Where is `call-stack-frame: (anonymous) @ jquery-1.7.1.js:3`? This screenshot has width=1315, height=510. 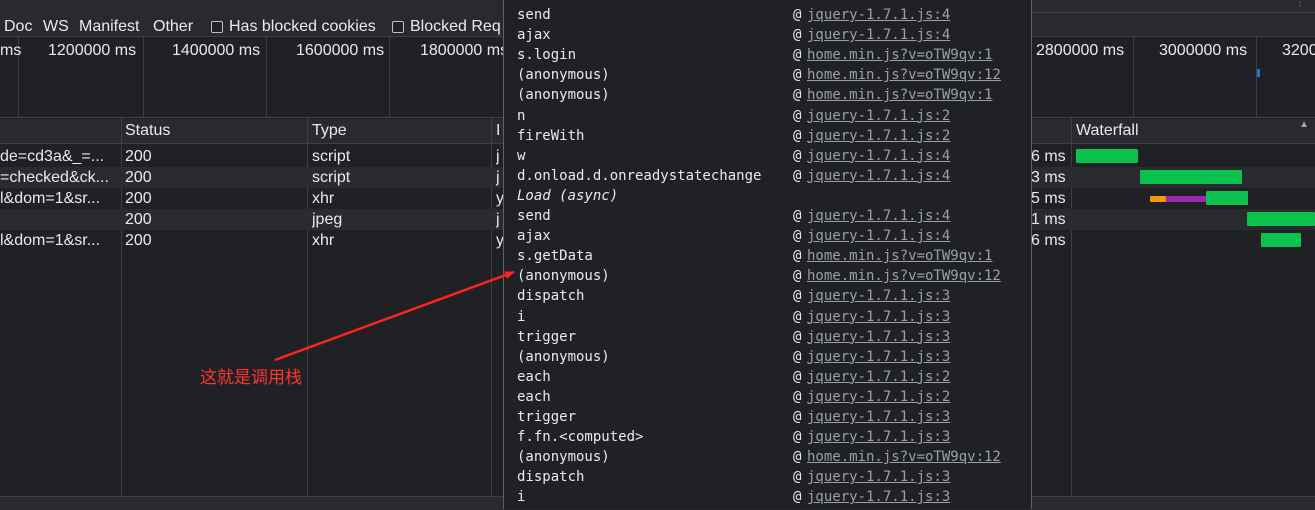
call-stack-frame: (anonymous) @ jquery-1.7.1.js:3 is located at coordinates (767, 357).